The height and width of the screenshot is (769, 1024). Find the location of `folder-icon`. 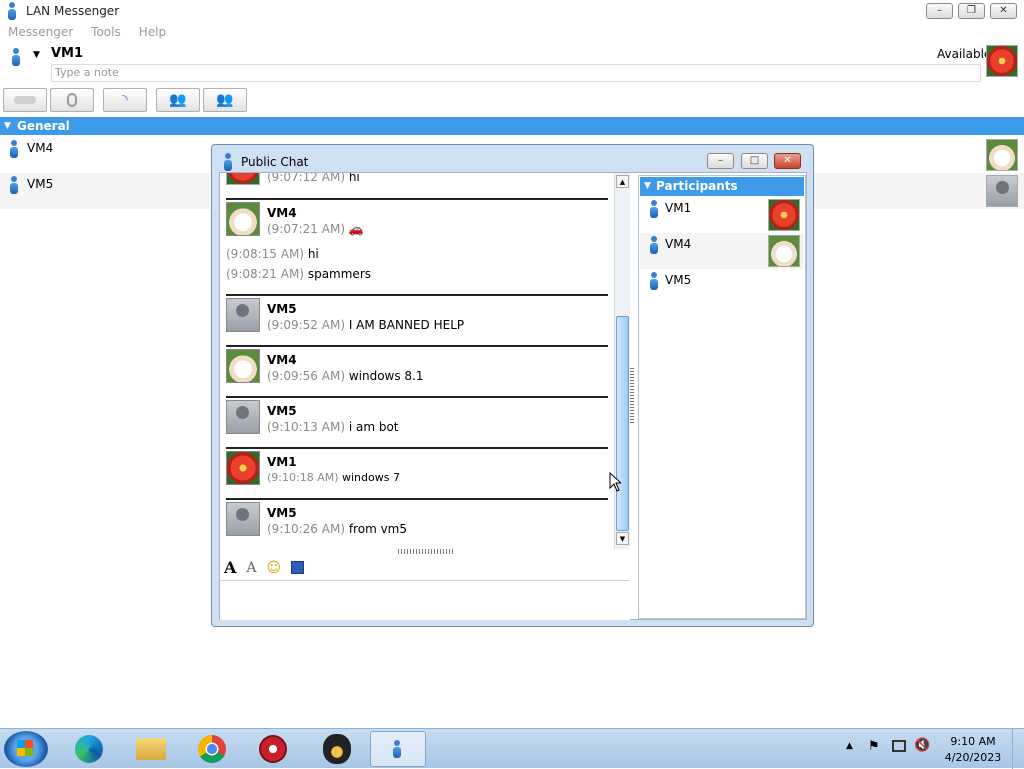

folder-icon is located at coordinates (151, 749).